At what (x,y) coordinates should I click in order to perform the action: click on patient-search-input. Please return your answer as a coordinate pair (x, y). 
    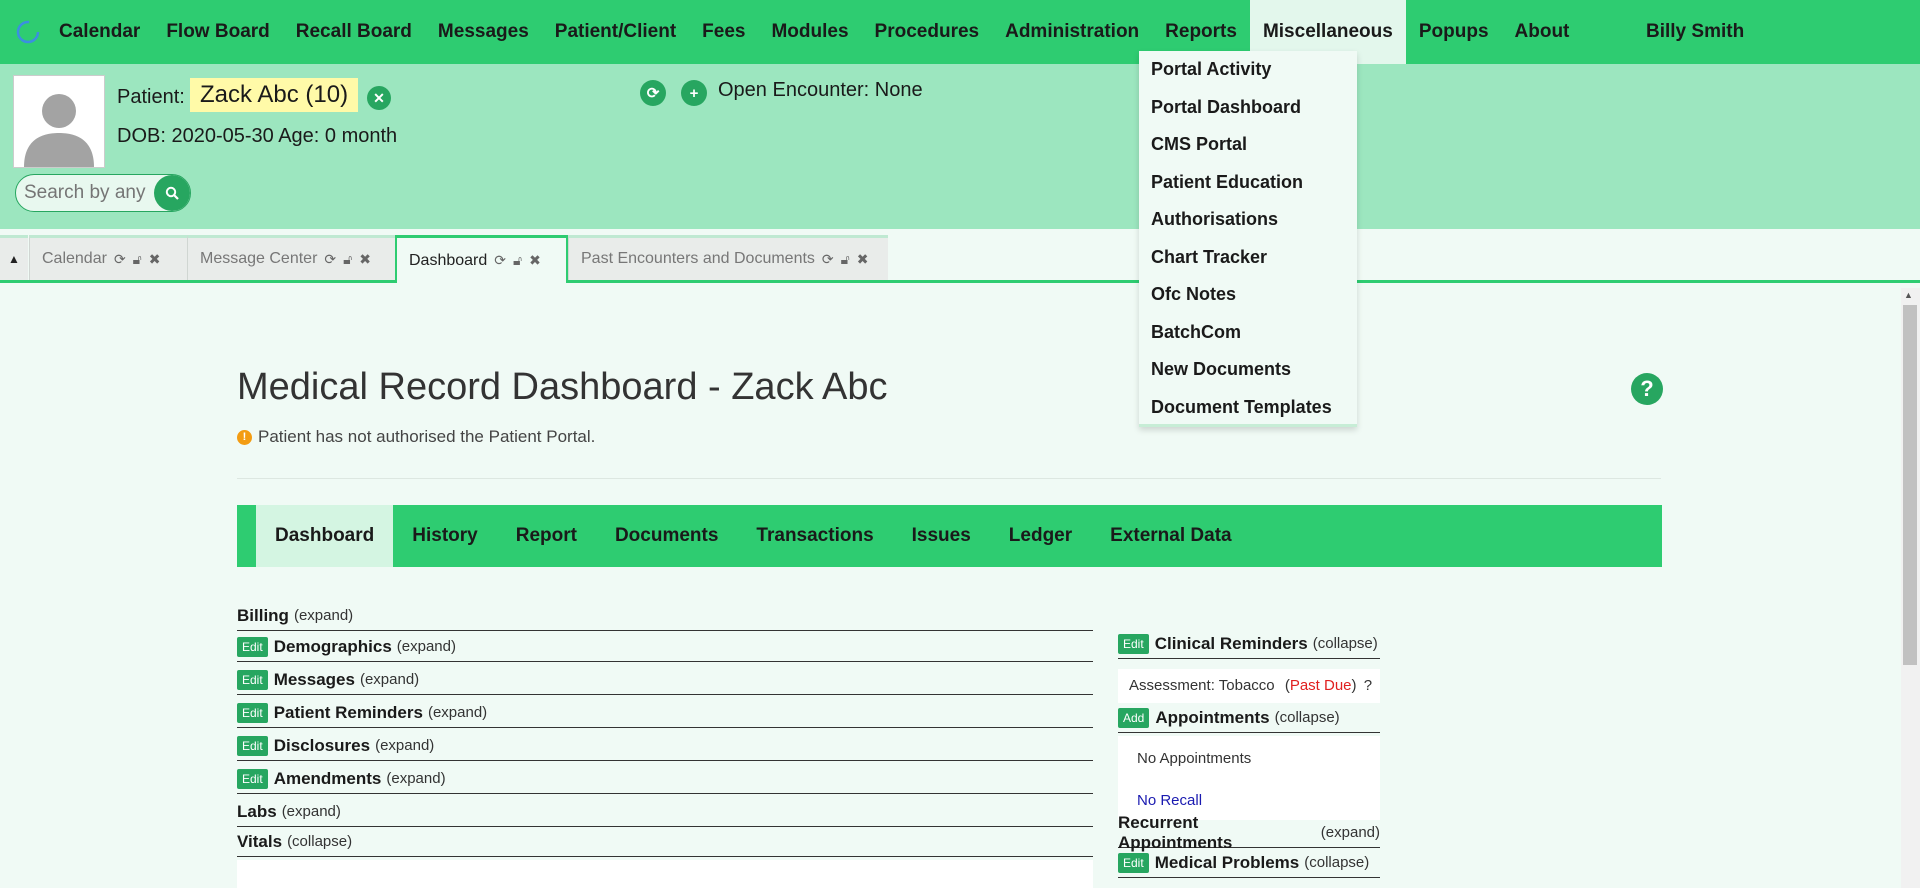
    Looking at the image, I should click on (86, 193).